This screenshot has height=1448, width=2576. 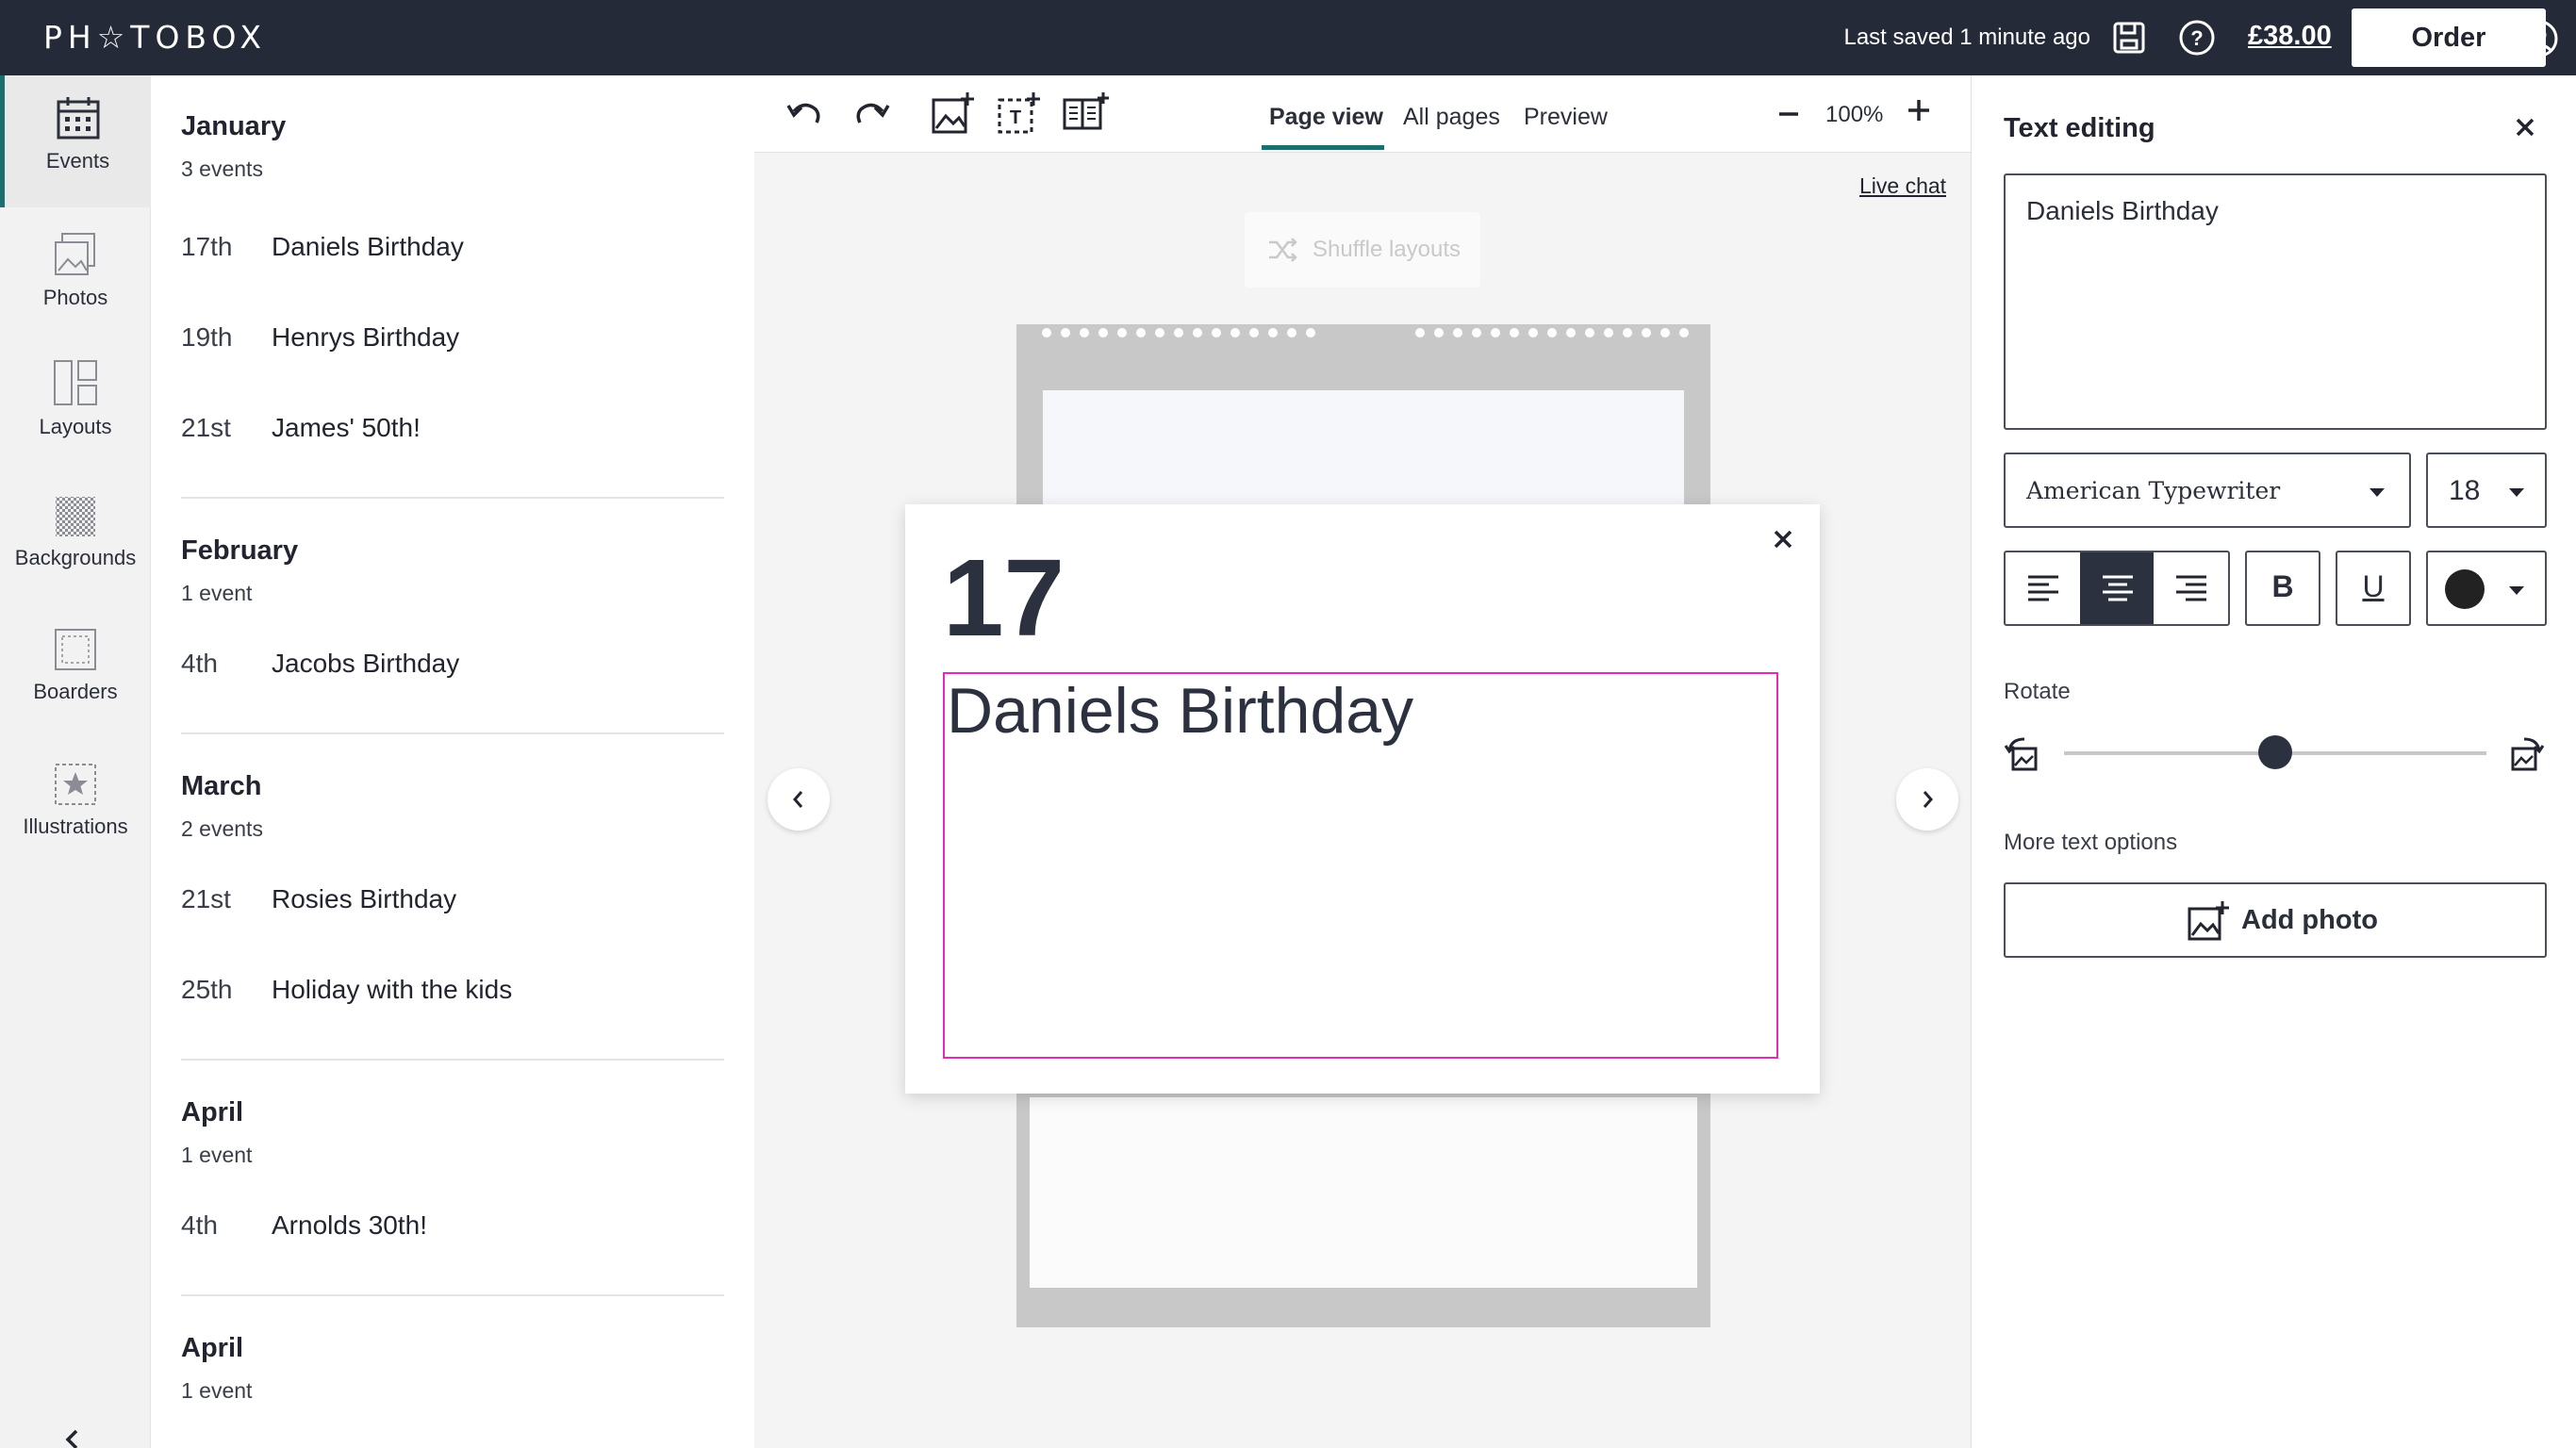 What do you see at coordinates (207, 990) in the screenshot?
I see `event-date: 25th` at bounding box center [207, 990].